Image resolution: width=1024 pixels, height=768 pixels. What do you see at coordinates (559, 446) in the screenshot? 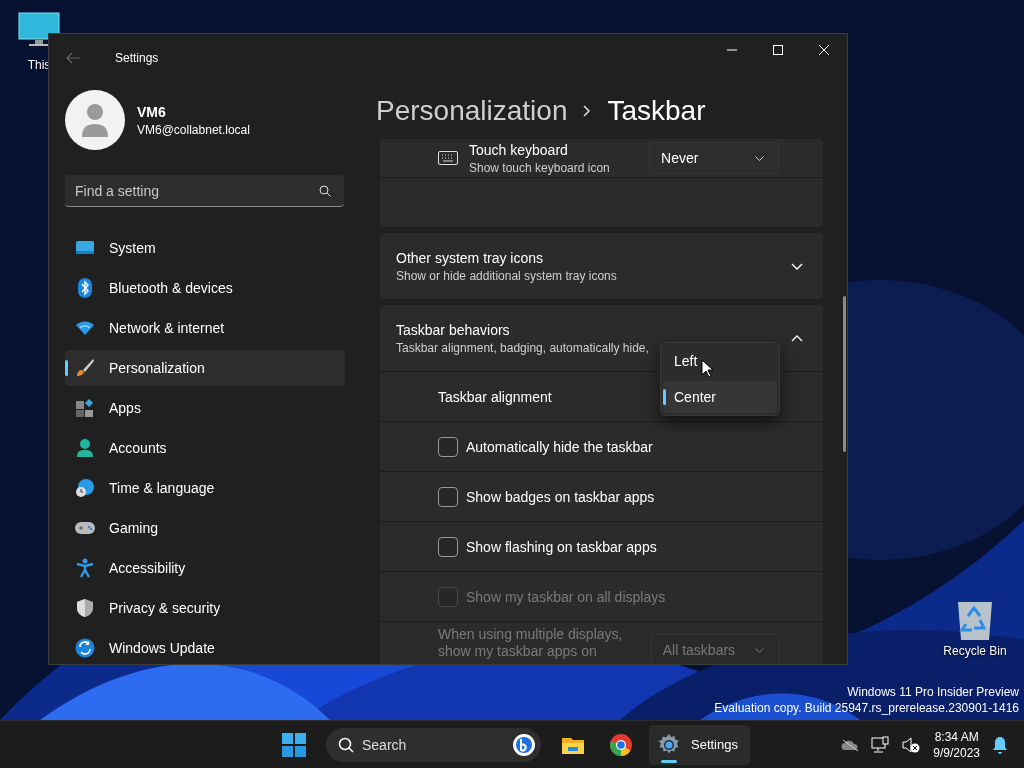
I see `checkbox-label: Automatically hide the taskbar` at bounding box center [559, 446].